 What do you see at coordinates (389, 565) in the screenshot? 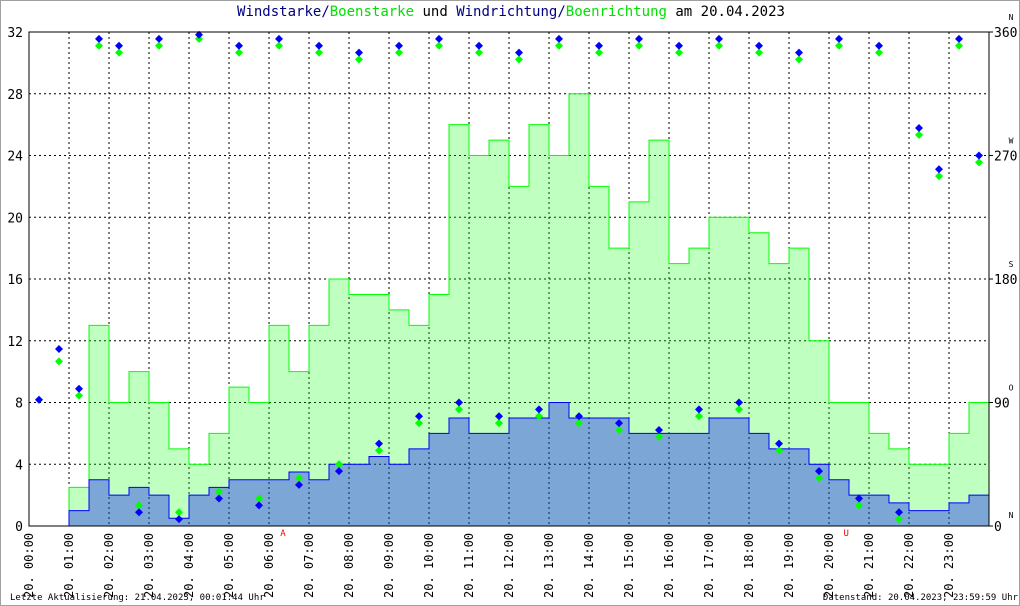
I see `x-tick-label: 20. 09:00` at bounding box center [389, 565].